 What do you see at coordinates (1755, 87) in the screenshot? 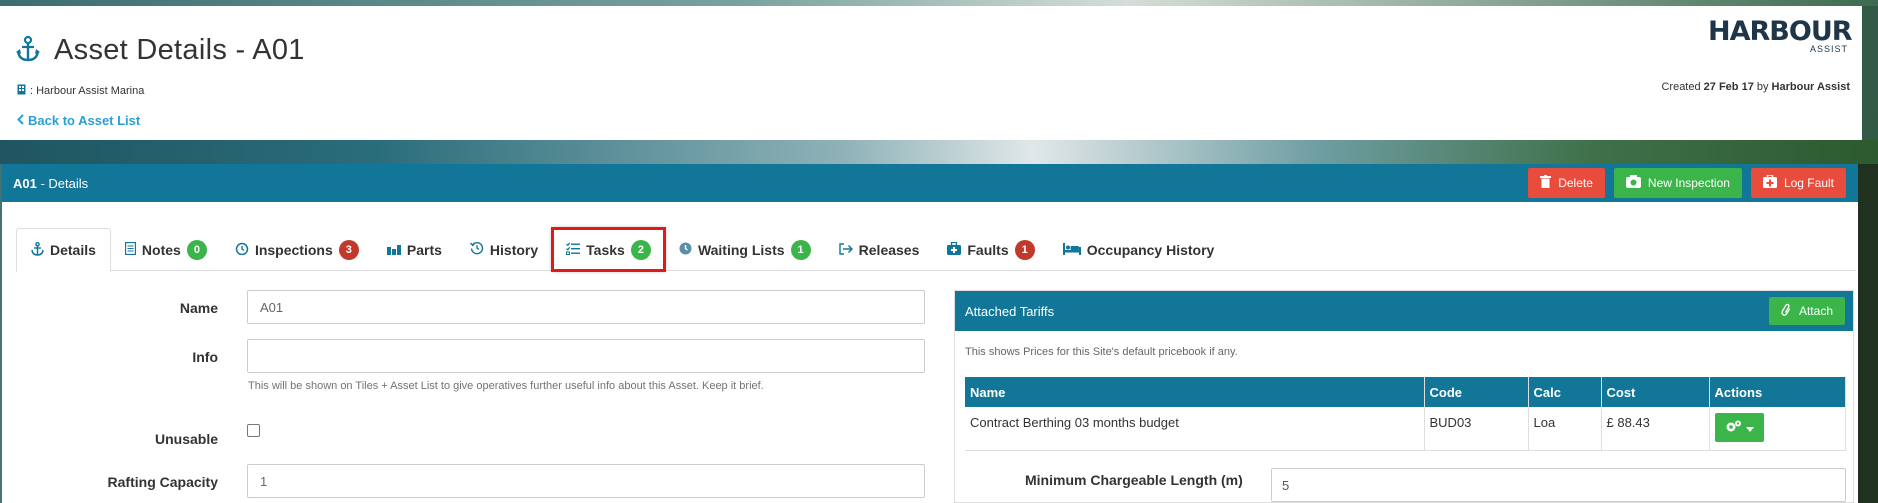
I see `created-info: Created 27 Feb 17 by Harbour Assist` at bounding box center [1755, 87].